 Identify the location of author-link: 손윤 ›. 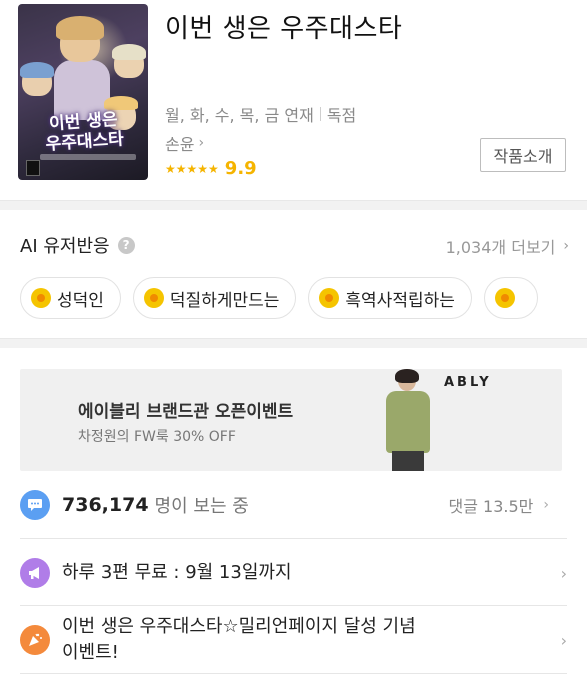
(184, 143).